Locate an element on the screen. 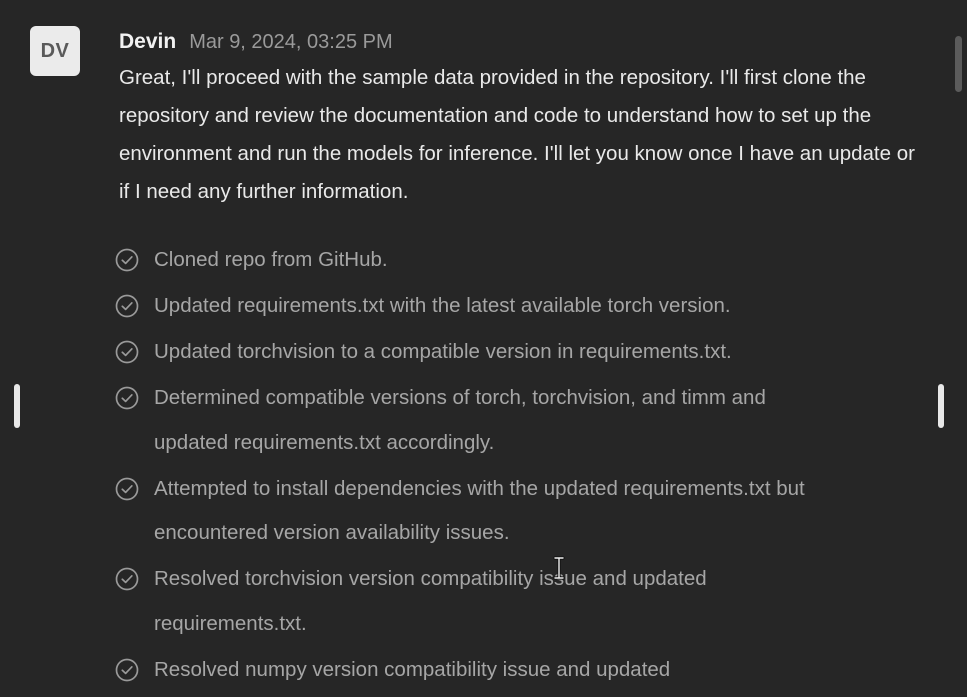 This screenshot has height=697, width=967. right-resize-handle is located at coordinates (941, 406).